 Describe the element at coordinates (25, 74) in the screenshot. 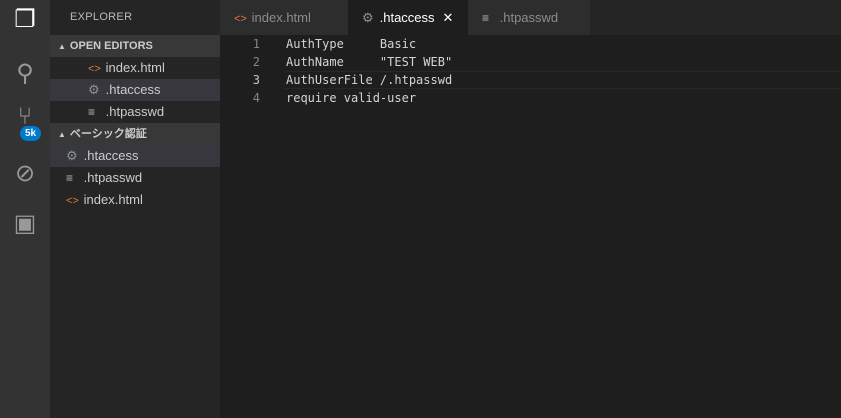

I see `search-icon: ⚲` at that location.